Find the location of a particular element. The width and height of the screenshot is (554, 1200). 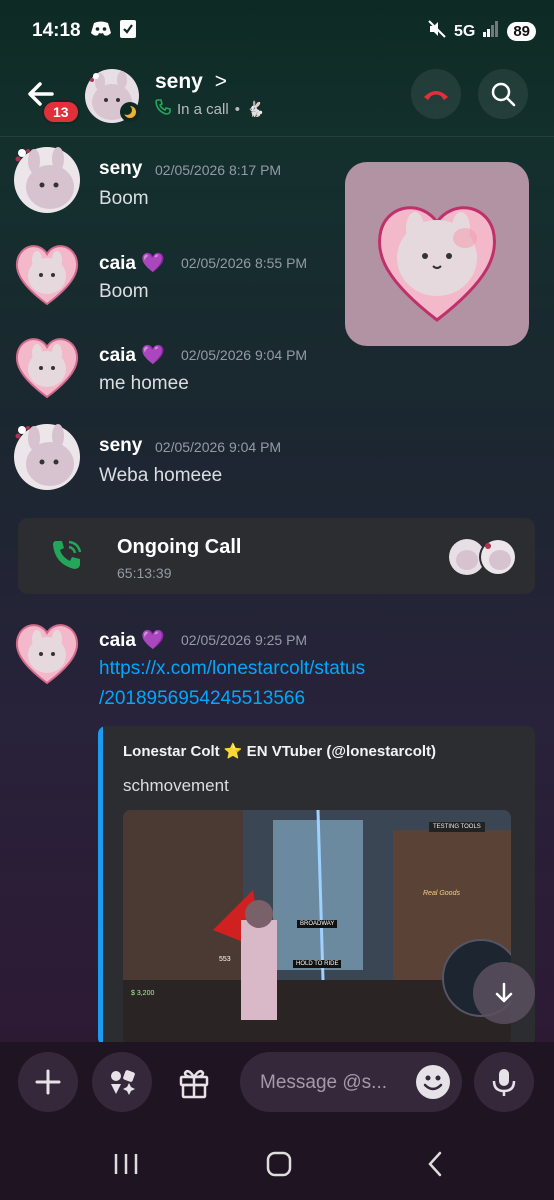

status-time: 14:18 is located at coordinates (56, 30).